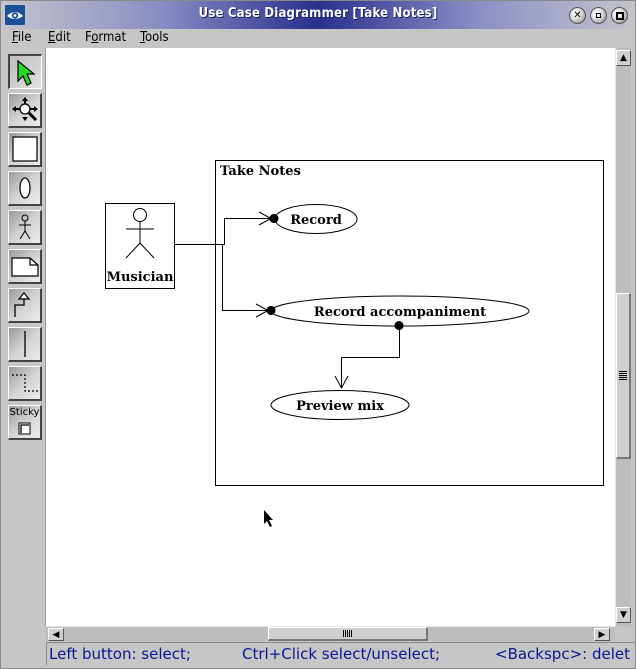  What do you see at coordinates (22, 304) in the screenshot?
I see `hollow-arrow-connector-icon` at bounding box center [22, 304].